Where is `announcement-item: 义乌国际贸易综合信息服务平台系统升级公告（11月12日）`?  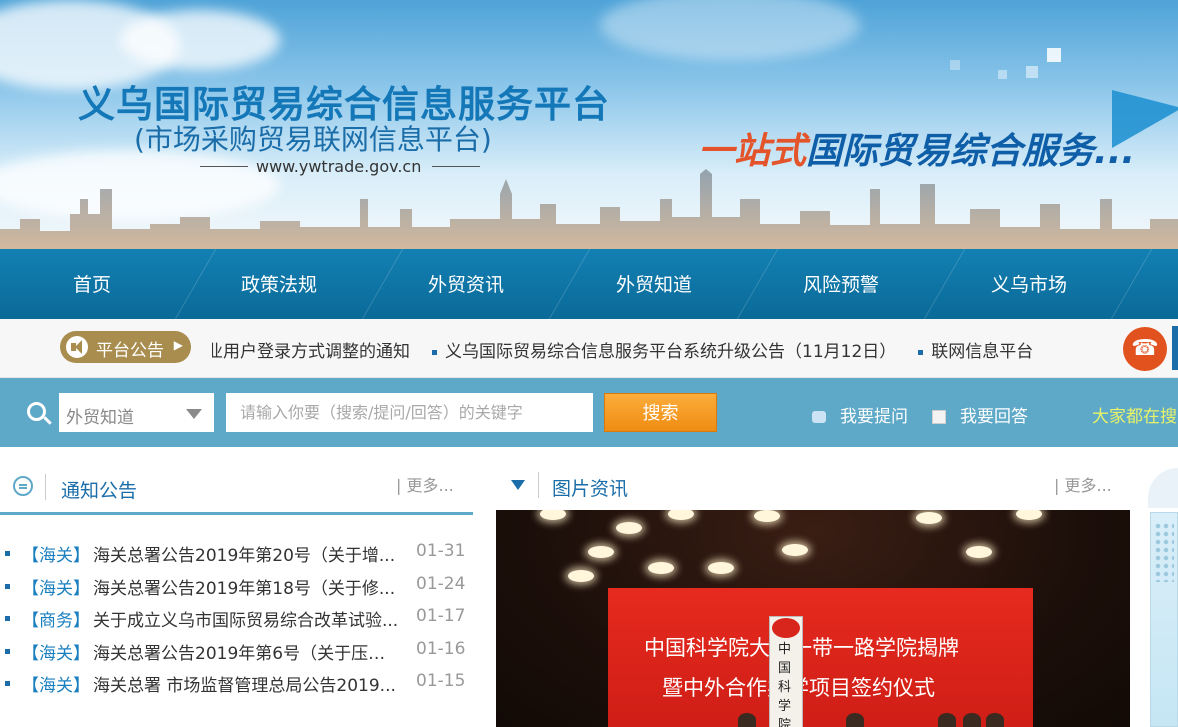 announcement-item: 义乌国际贸易综合信息服务平台系统升级公告（11月12日） is located at coordinates (664, 349).